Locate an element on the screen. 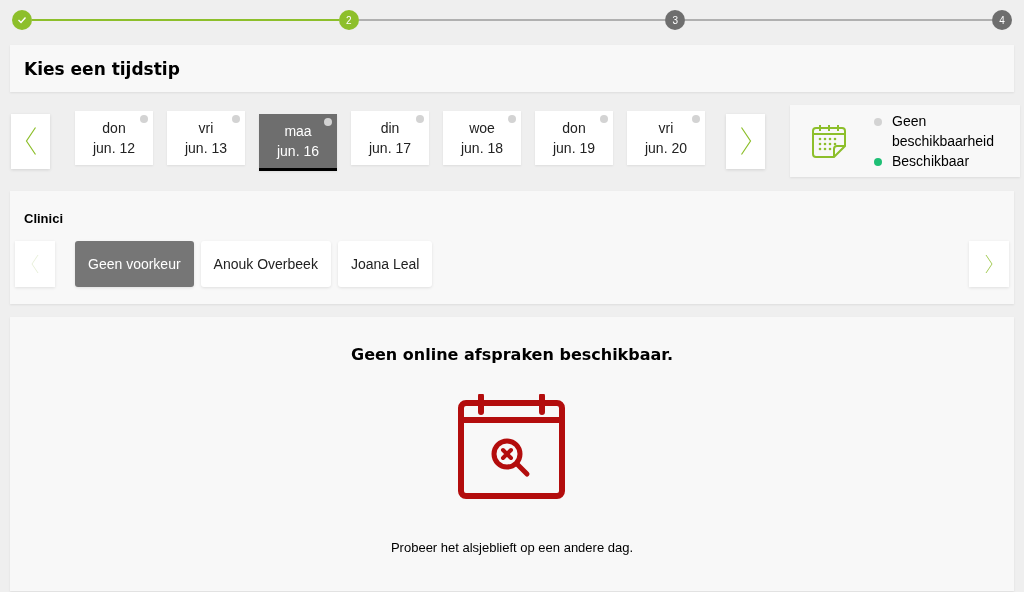  empty-message: Probeer het alsjeblieft op een andere dag. is located at coordinates (512, 547).